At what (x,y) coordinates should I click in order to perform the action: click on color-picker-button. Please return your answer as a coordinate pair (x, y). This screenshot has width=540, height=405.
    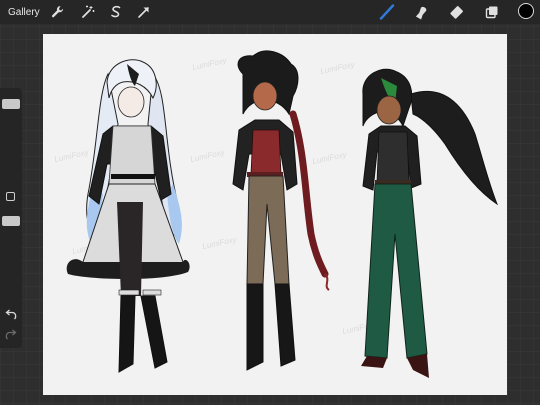
    Looking at the image, I should click on (526, 11).